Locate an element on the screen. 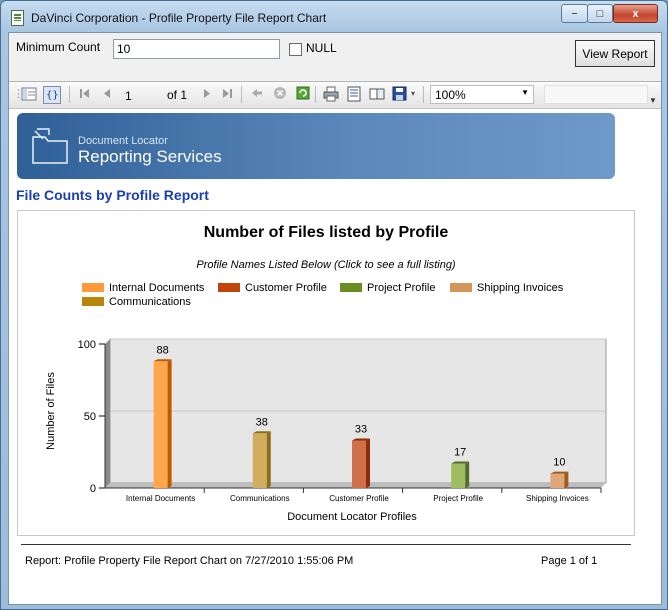 The height and width of the screenshot is (610, 668). reporting-services-banner: Document Locator Reporting Services is located at coordinates (316, 146).